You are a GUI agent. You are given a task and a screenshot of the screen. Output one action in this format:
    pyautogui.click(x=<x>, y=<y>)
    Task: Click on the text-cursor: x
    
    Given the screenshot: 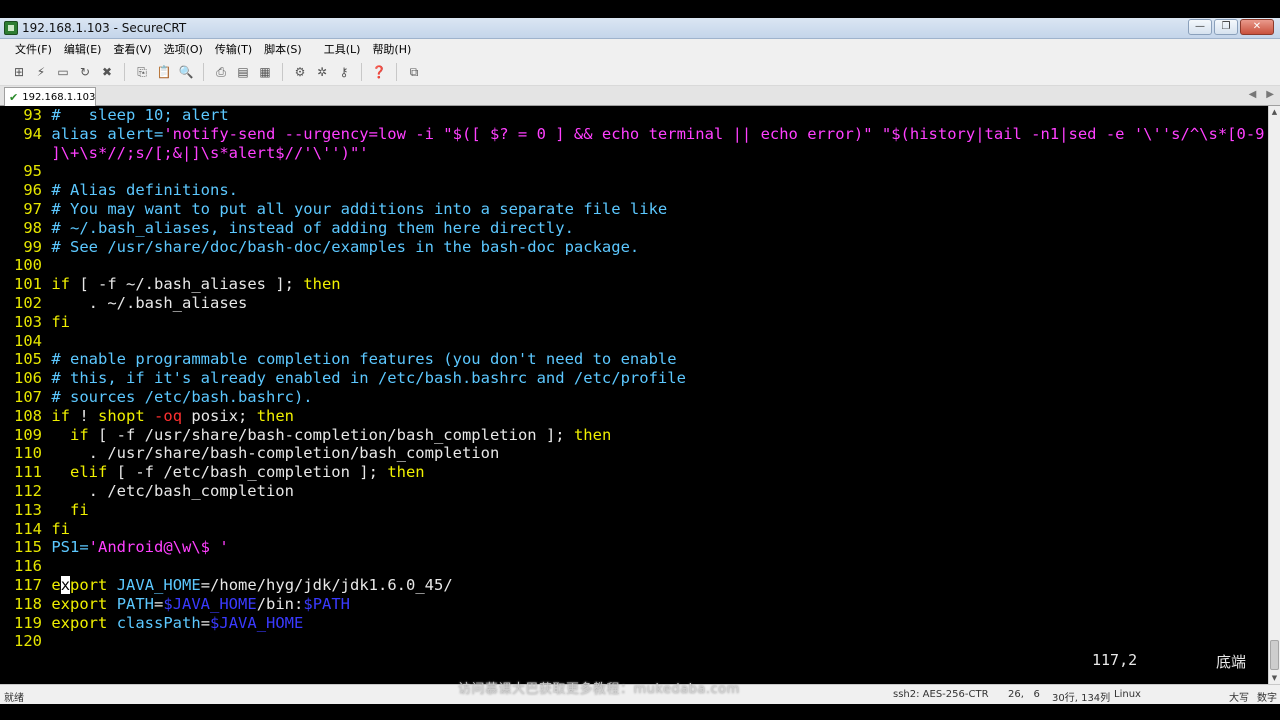 What is the action you would take?
    pyautogui.click(x=65, y=584)
    